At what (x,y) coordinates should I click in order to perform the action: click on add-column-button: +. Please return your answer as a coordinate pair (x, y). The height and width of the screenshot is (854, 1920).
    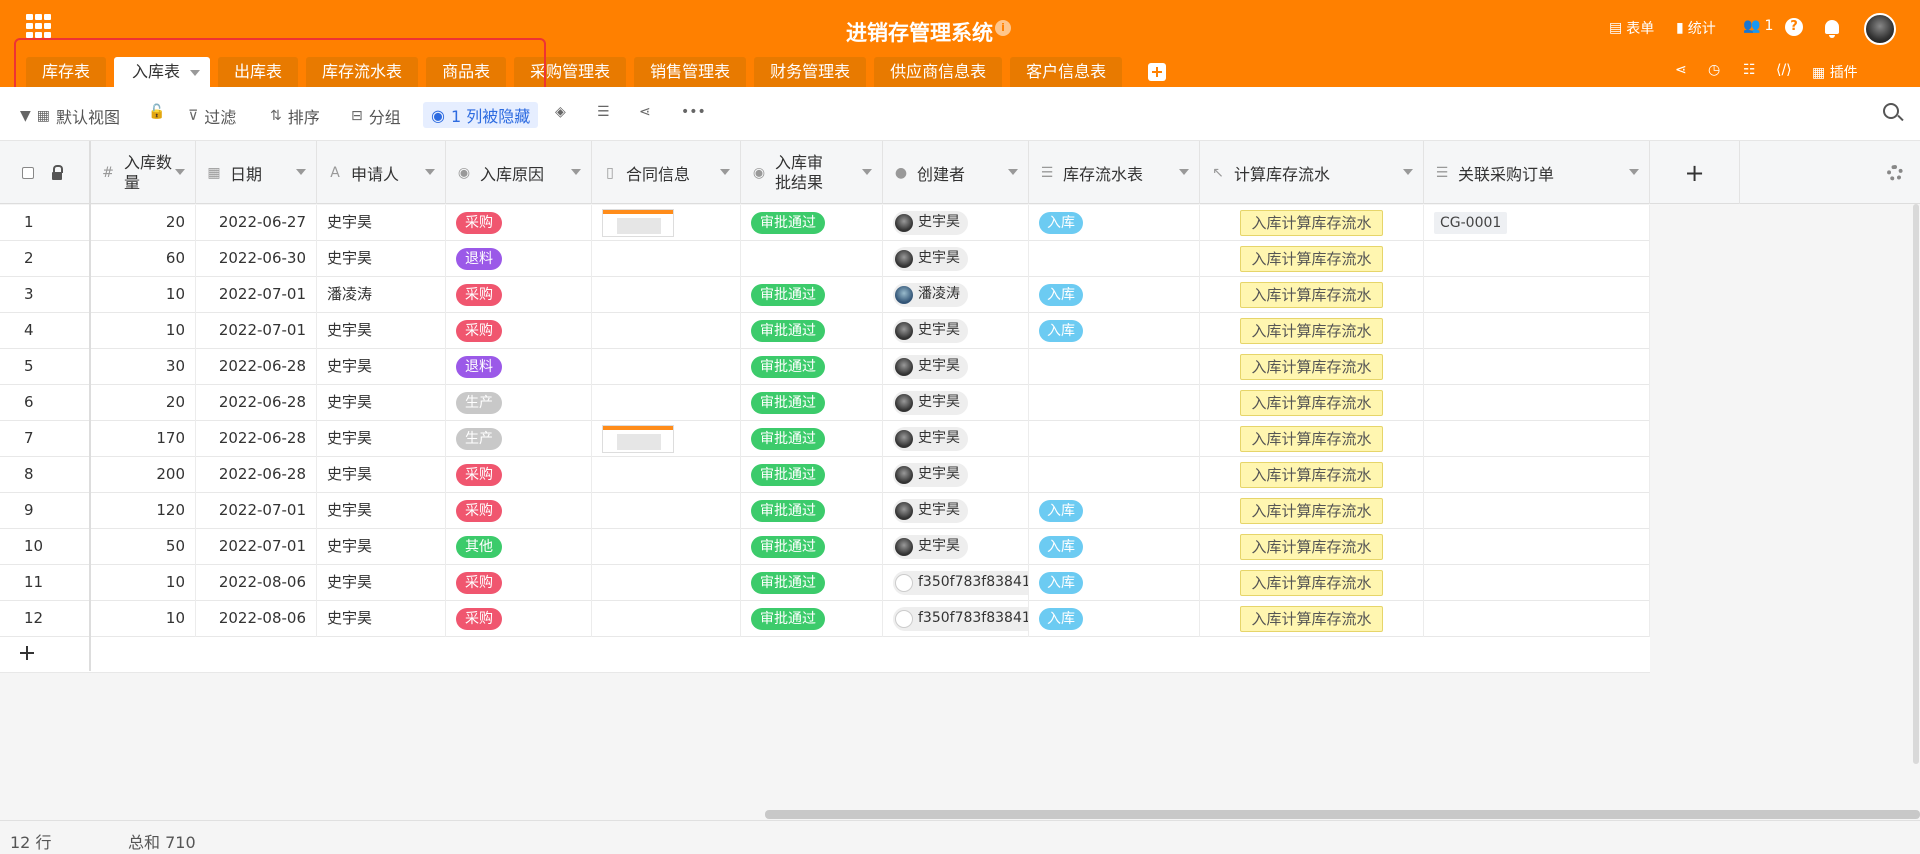
    Looking at the image, I should click on (1695, 172).